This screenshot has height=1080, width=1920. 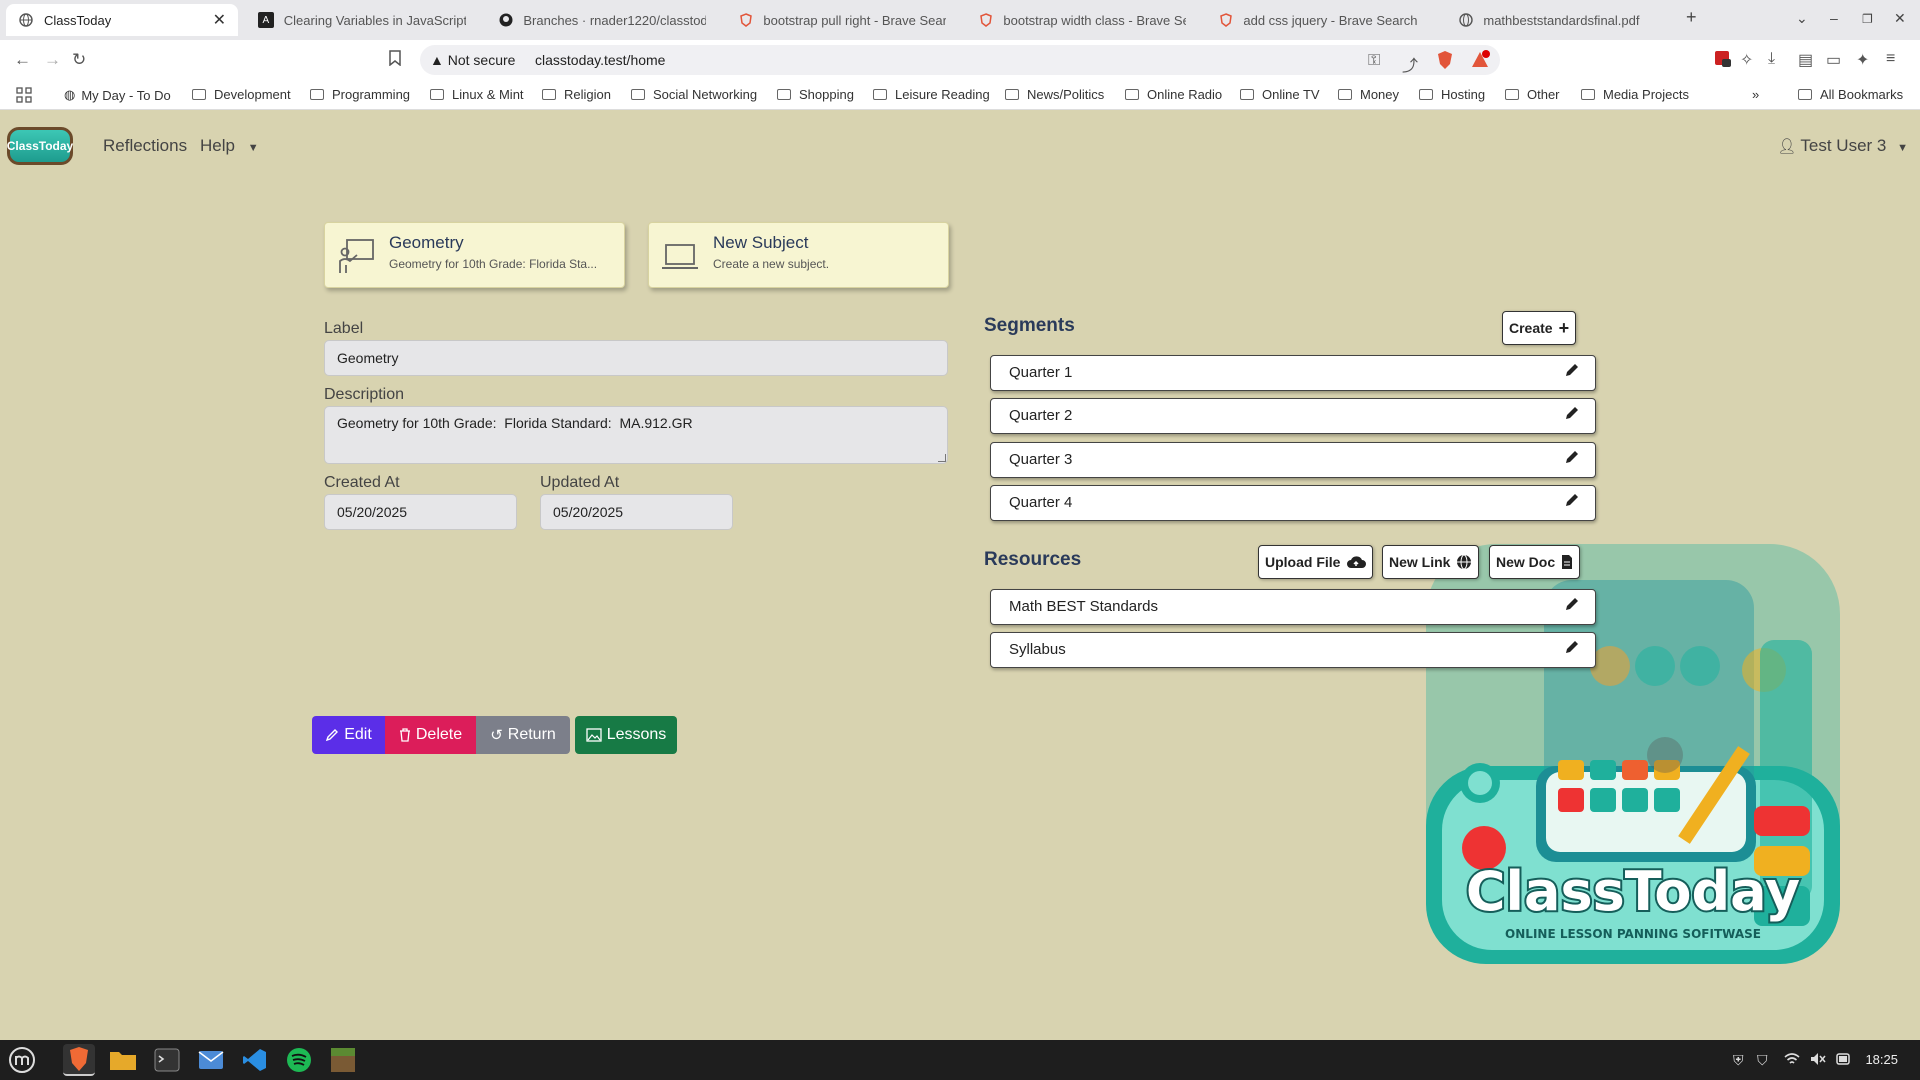 What do you see at coordinates (1293, 416) in the screenshot?
I see `segment-item: Quarter 2` at bounding box center [1293, 416].